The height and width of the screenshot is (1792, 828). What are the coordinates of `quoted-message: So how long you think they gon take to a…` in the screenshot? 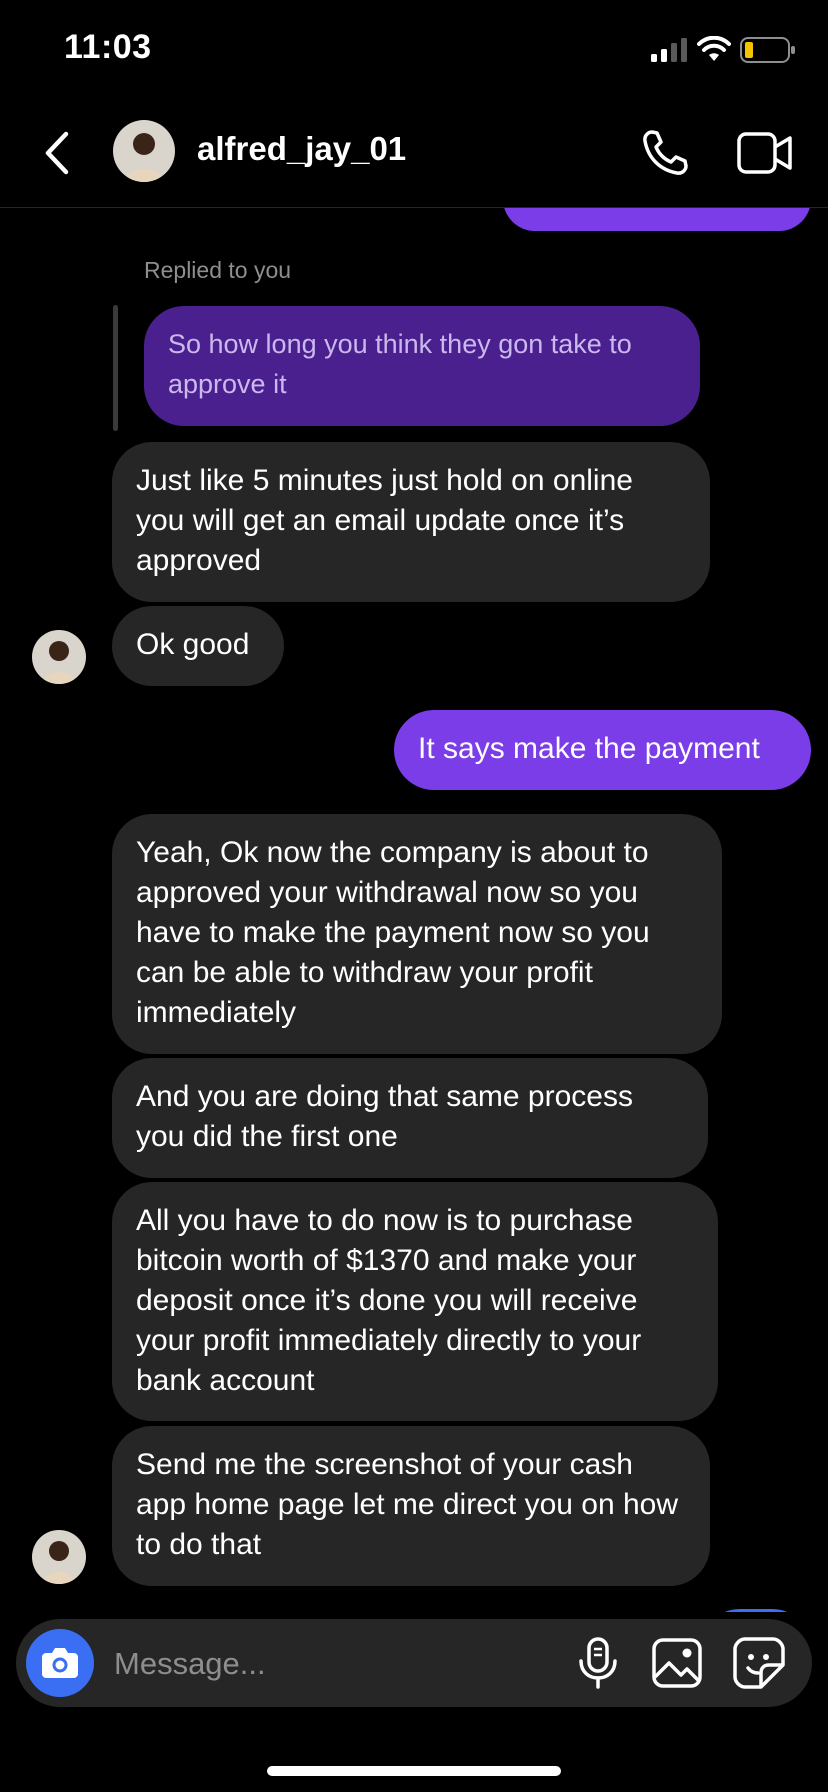 It's located at (422, 366).